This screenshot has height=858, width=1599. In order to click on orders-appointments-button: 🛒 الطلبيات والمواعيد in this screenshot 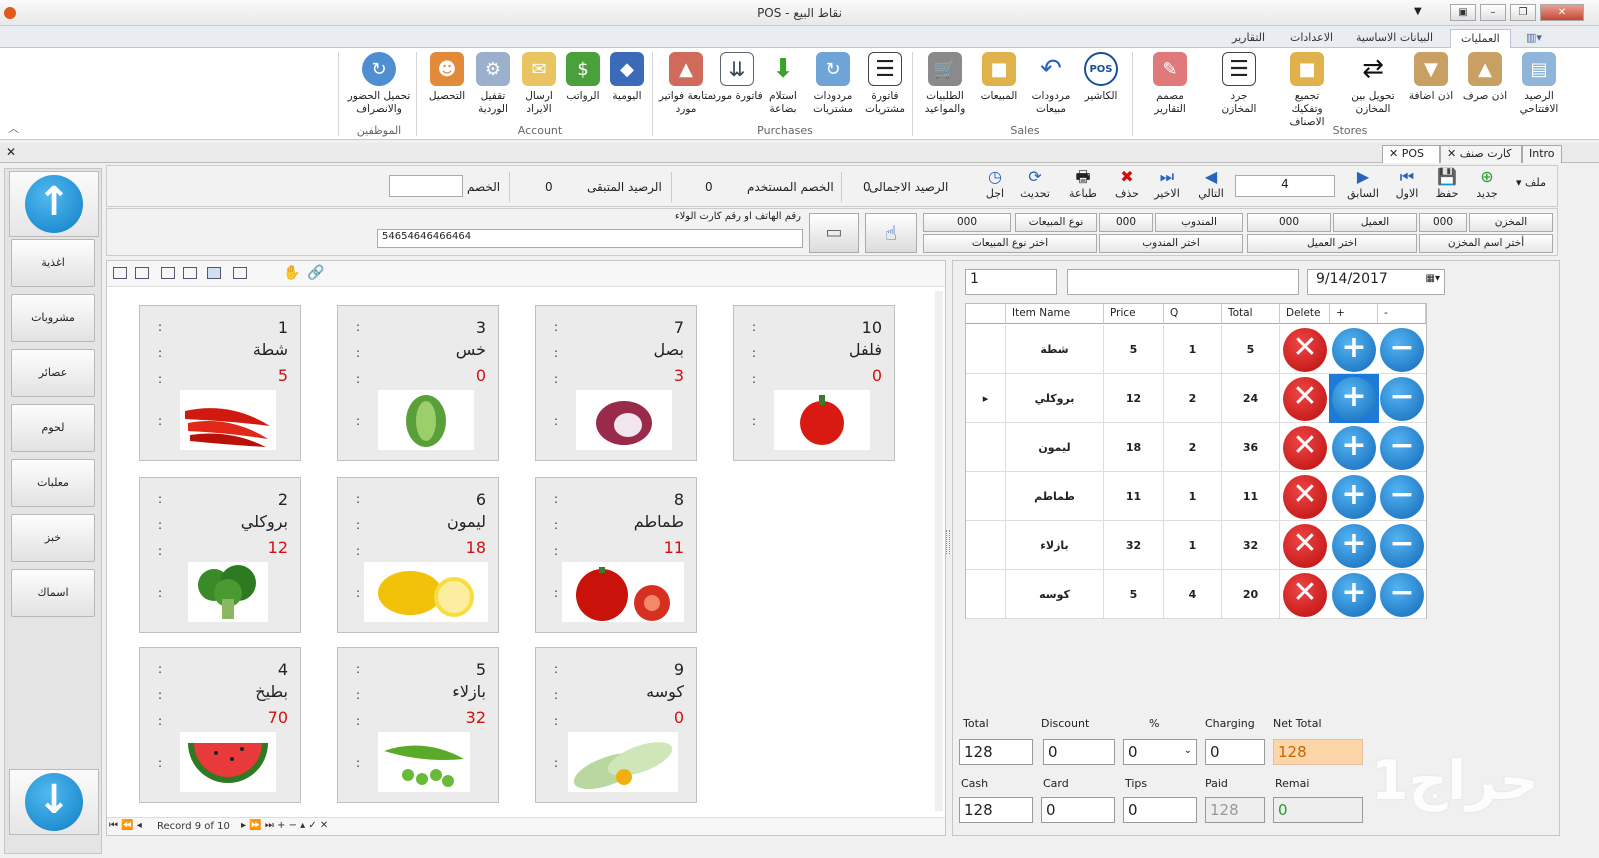, I will do `click(945, 89)`.